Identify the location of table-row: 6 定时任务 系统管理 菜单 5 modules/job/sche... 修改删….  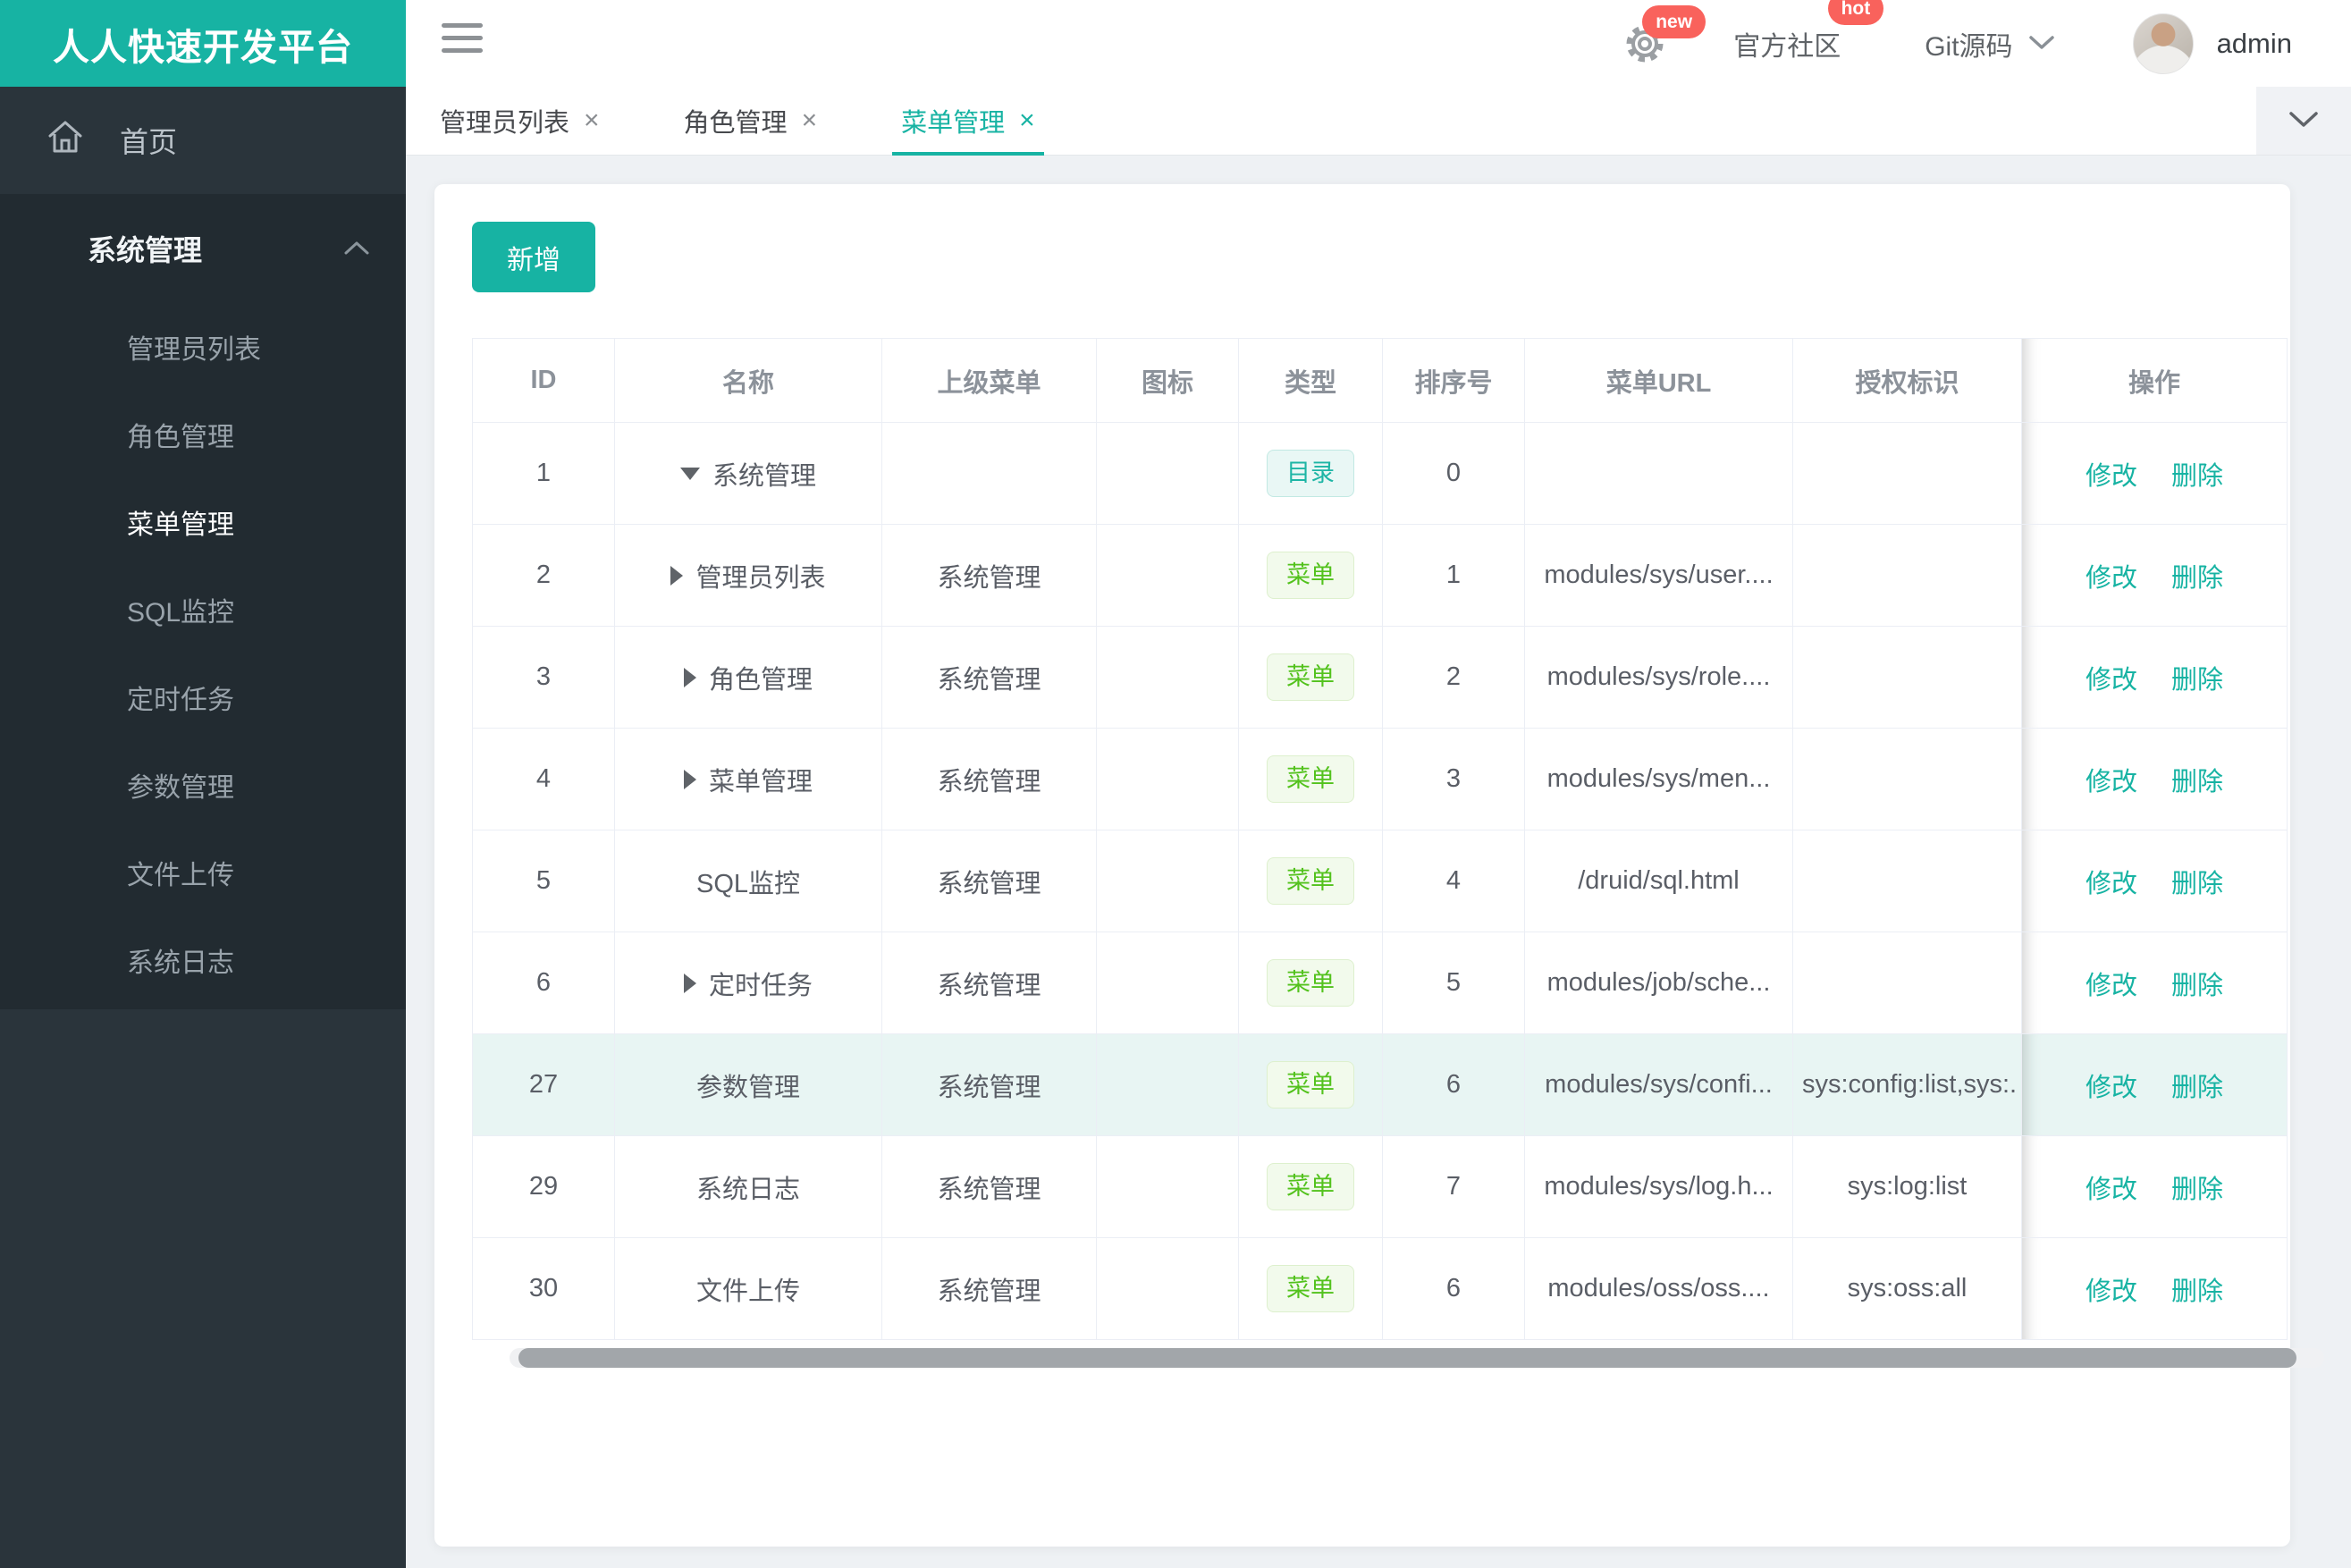
(1380, 983).